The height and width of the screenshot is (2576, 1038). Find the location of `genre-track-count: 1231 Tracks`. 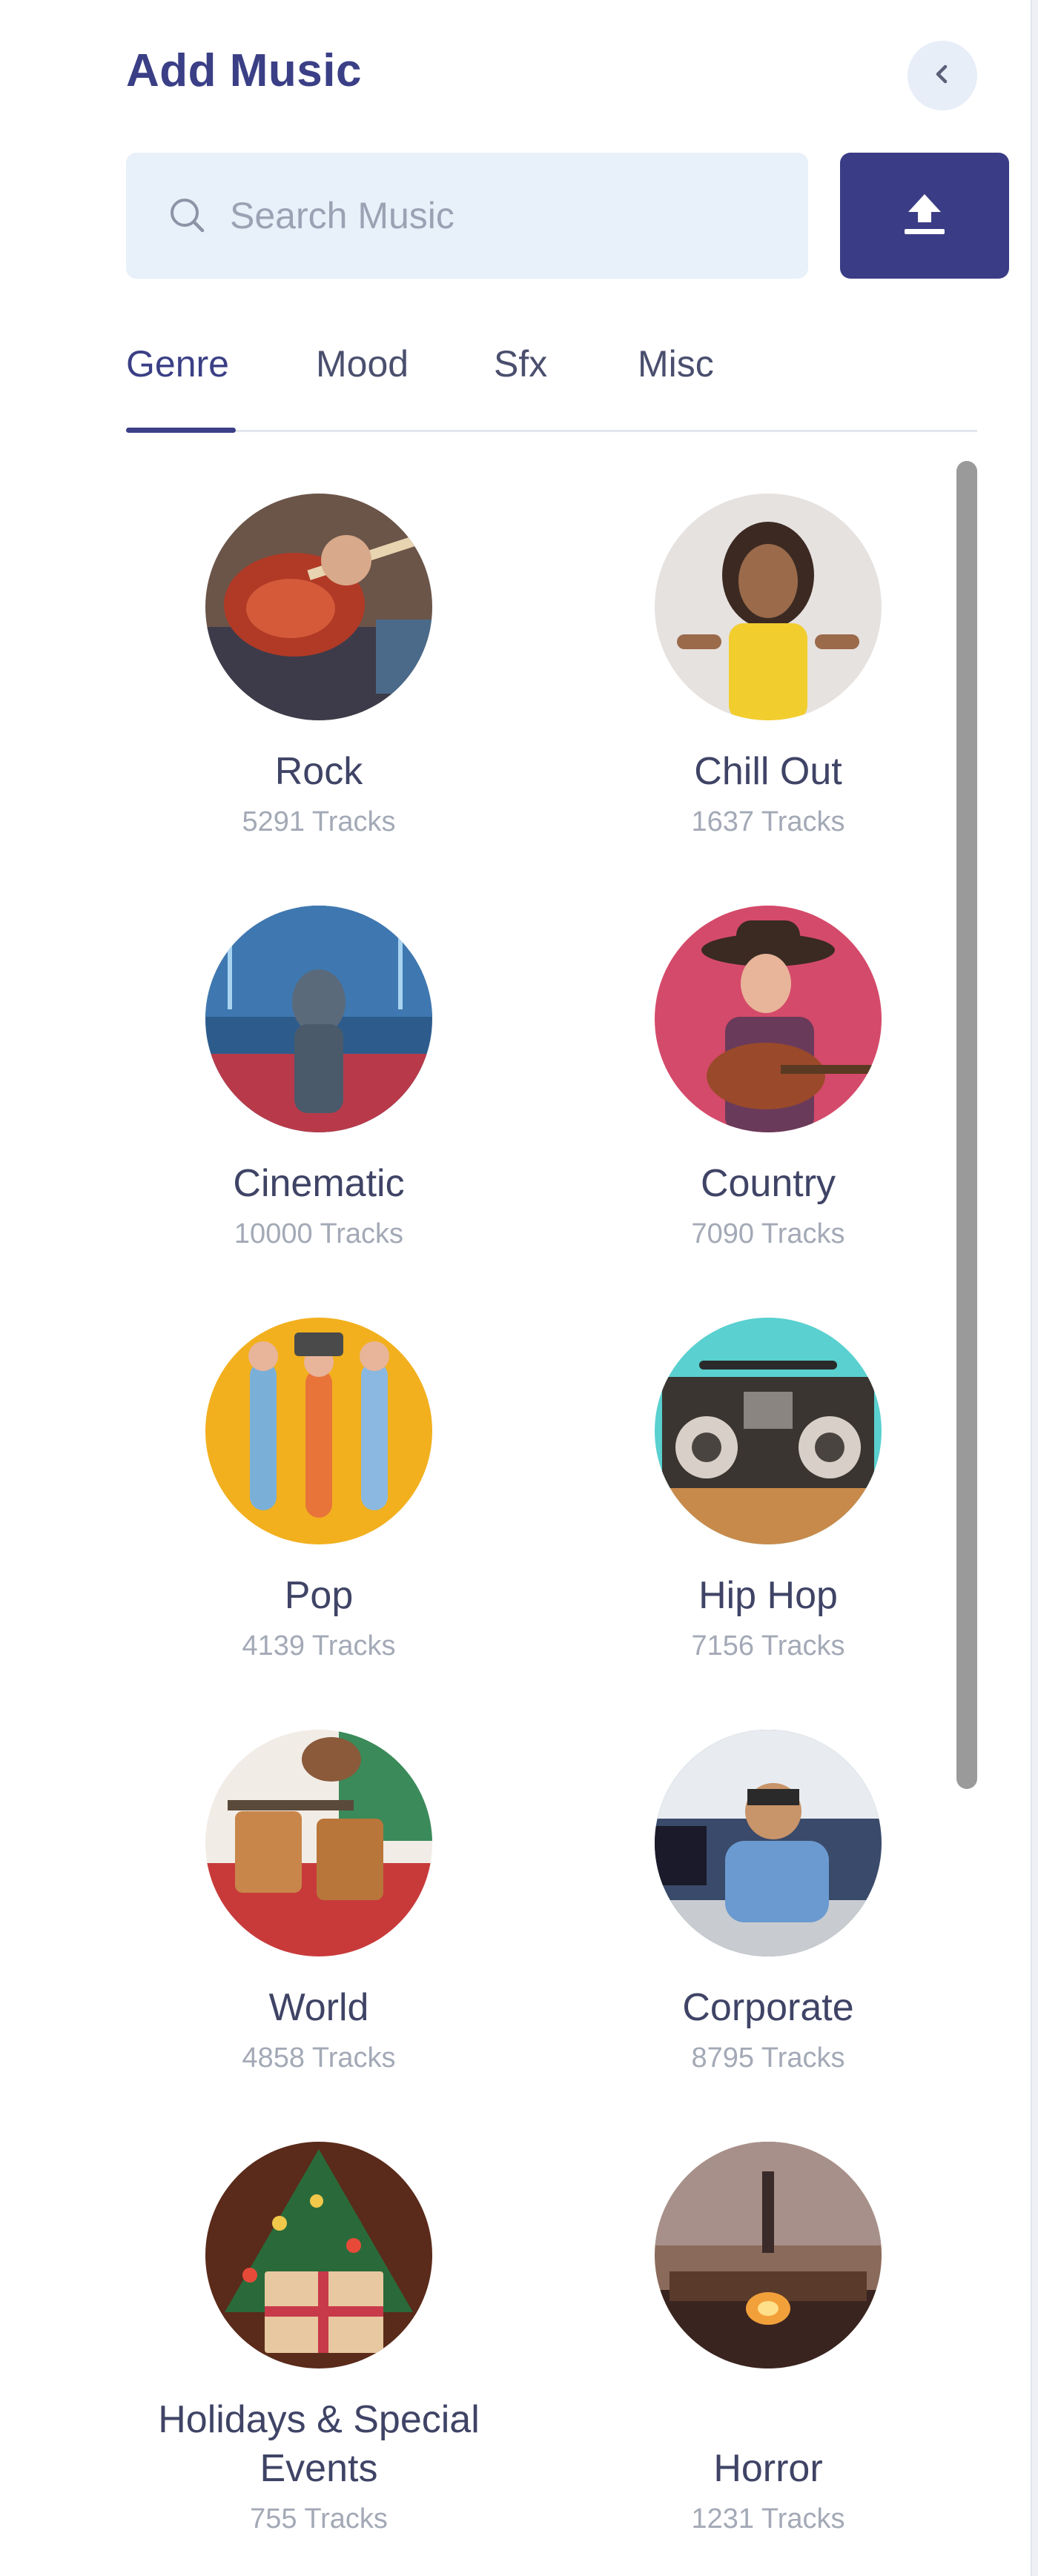

genre-track-count: 1231 Tracks is located at coordinates (768, 2518).